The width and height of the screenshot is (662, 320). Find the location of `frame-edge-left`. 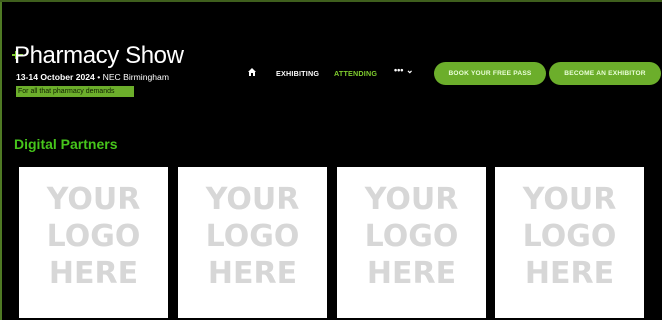

frame-edge-left is located at coordinates (1, 160).